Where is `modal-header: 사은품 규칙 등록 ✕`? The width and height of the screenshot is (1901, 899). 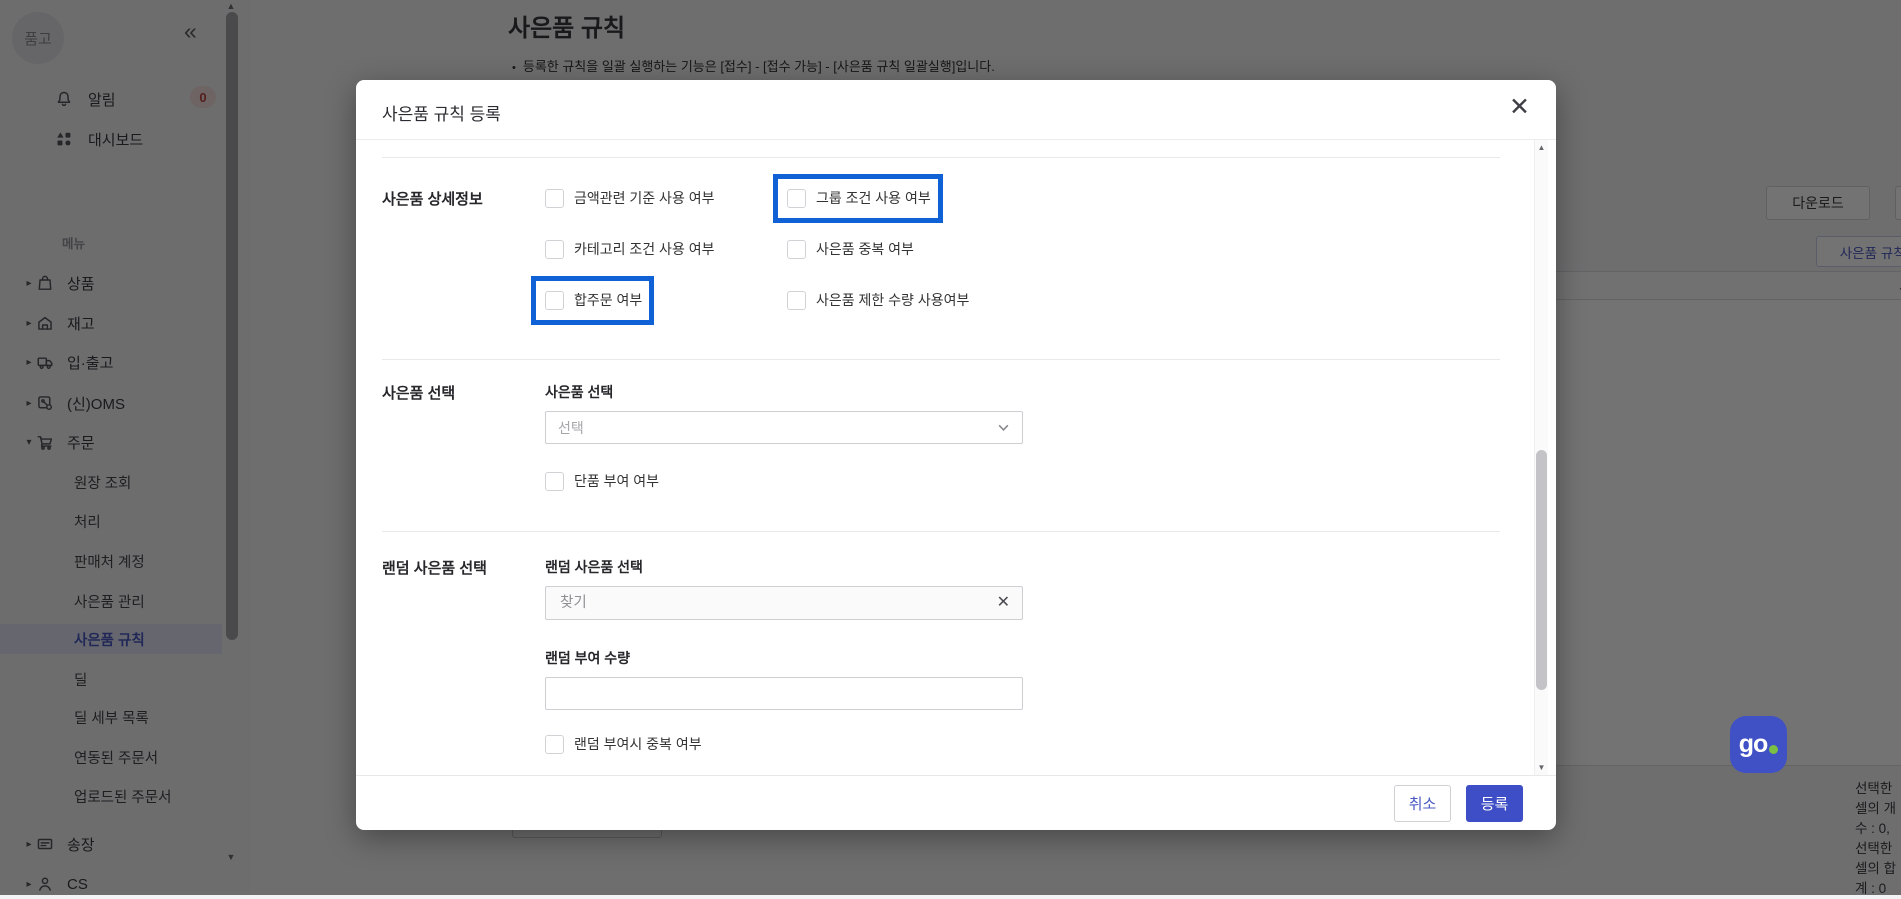
modal-header: 사은품 규칙 등록 ✕ is located at coordinates (956, 110).